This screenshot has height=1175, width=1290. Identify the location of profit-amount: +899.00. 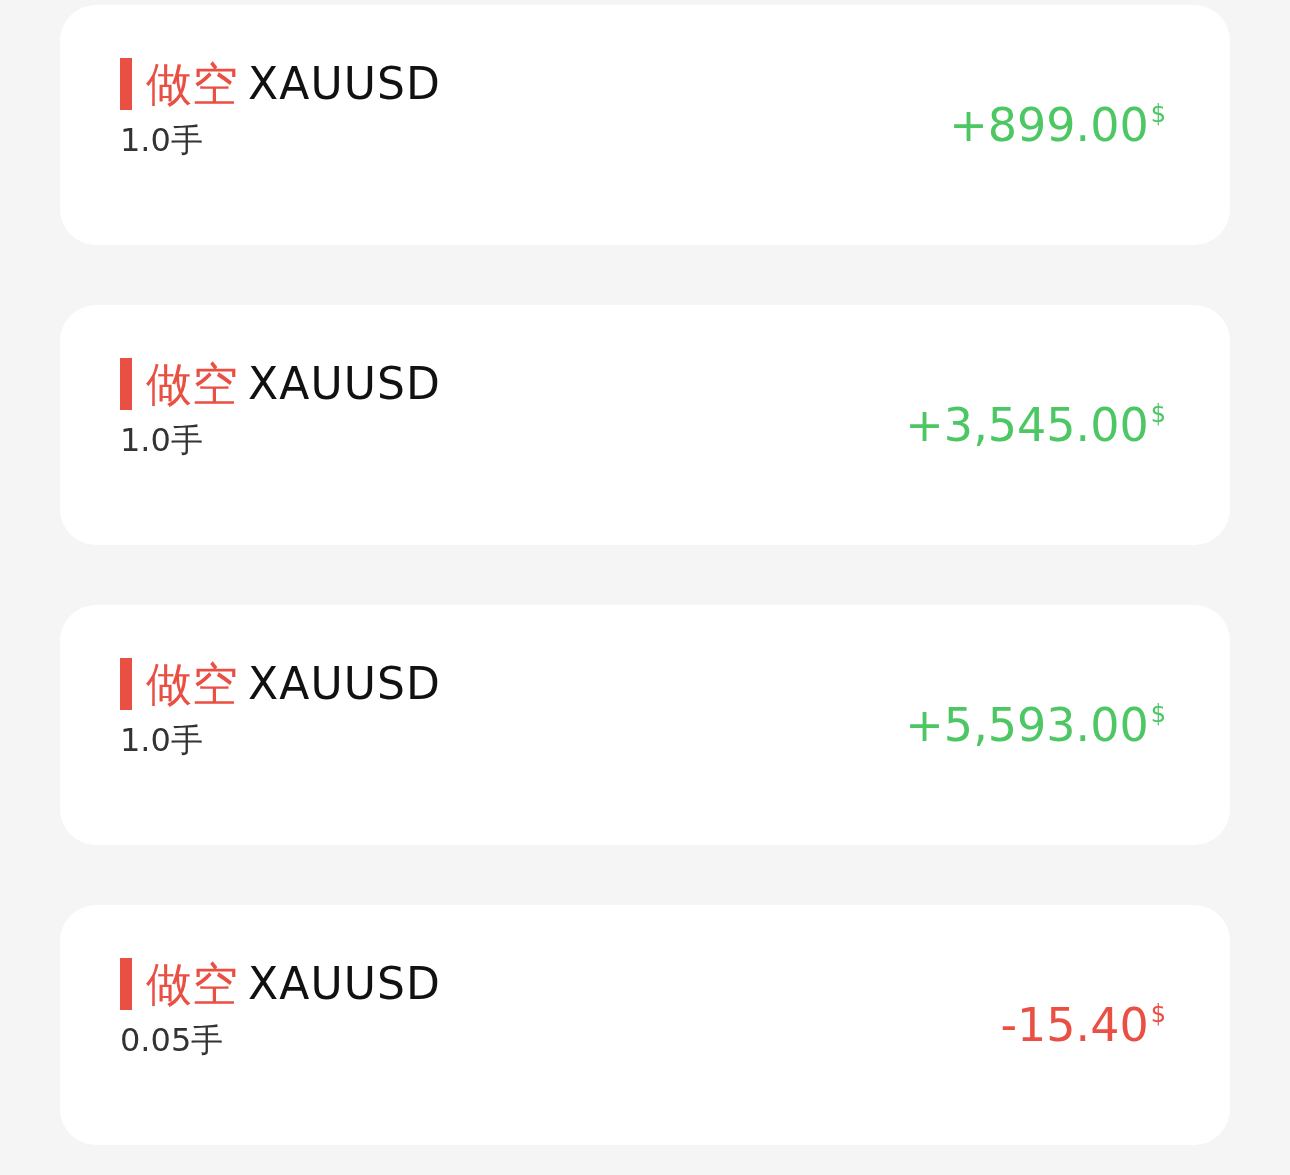
(1049, 125).